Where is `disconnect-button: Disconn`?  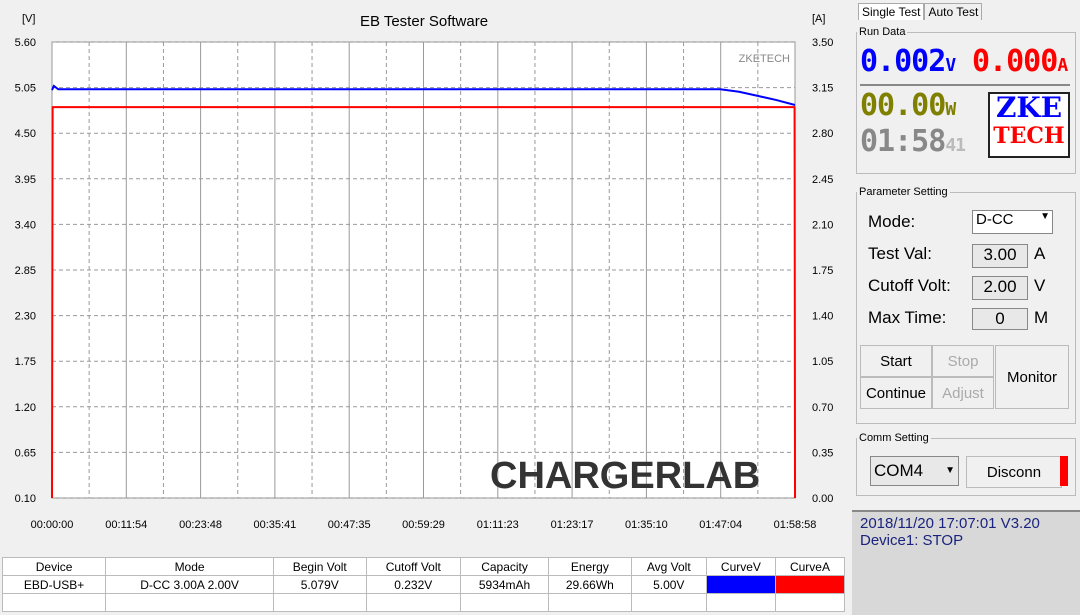
disconnect-button: Disconn is located at coordinates (1014, 472).